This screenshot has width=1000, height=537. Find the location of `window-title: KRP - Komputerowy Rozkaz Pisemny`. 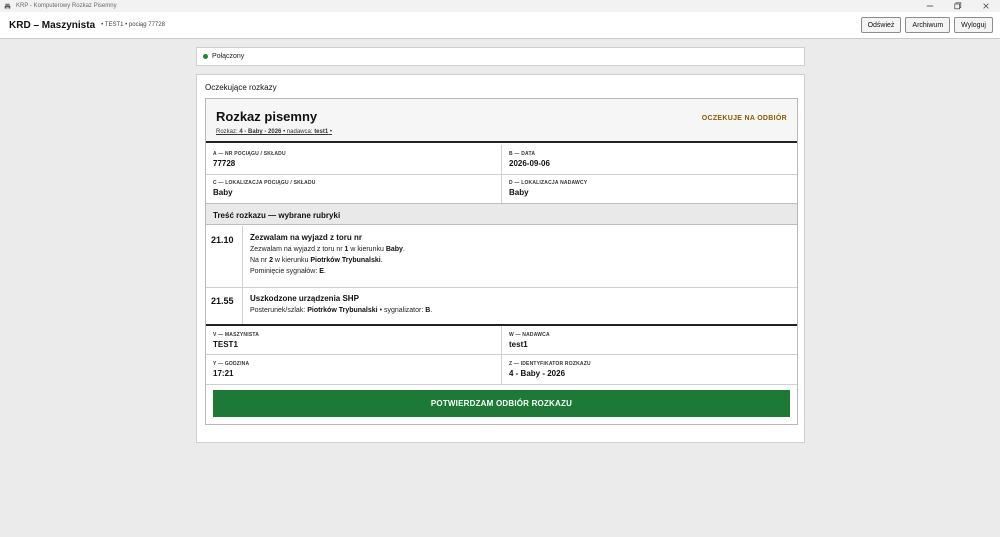

window-title: KRP - Komputerowy Rozkaz Pisemny is located at coordinates (66, 6).